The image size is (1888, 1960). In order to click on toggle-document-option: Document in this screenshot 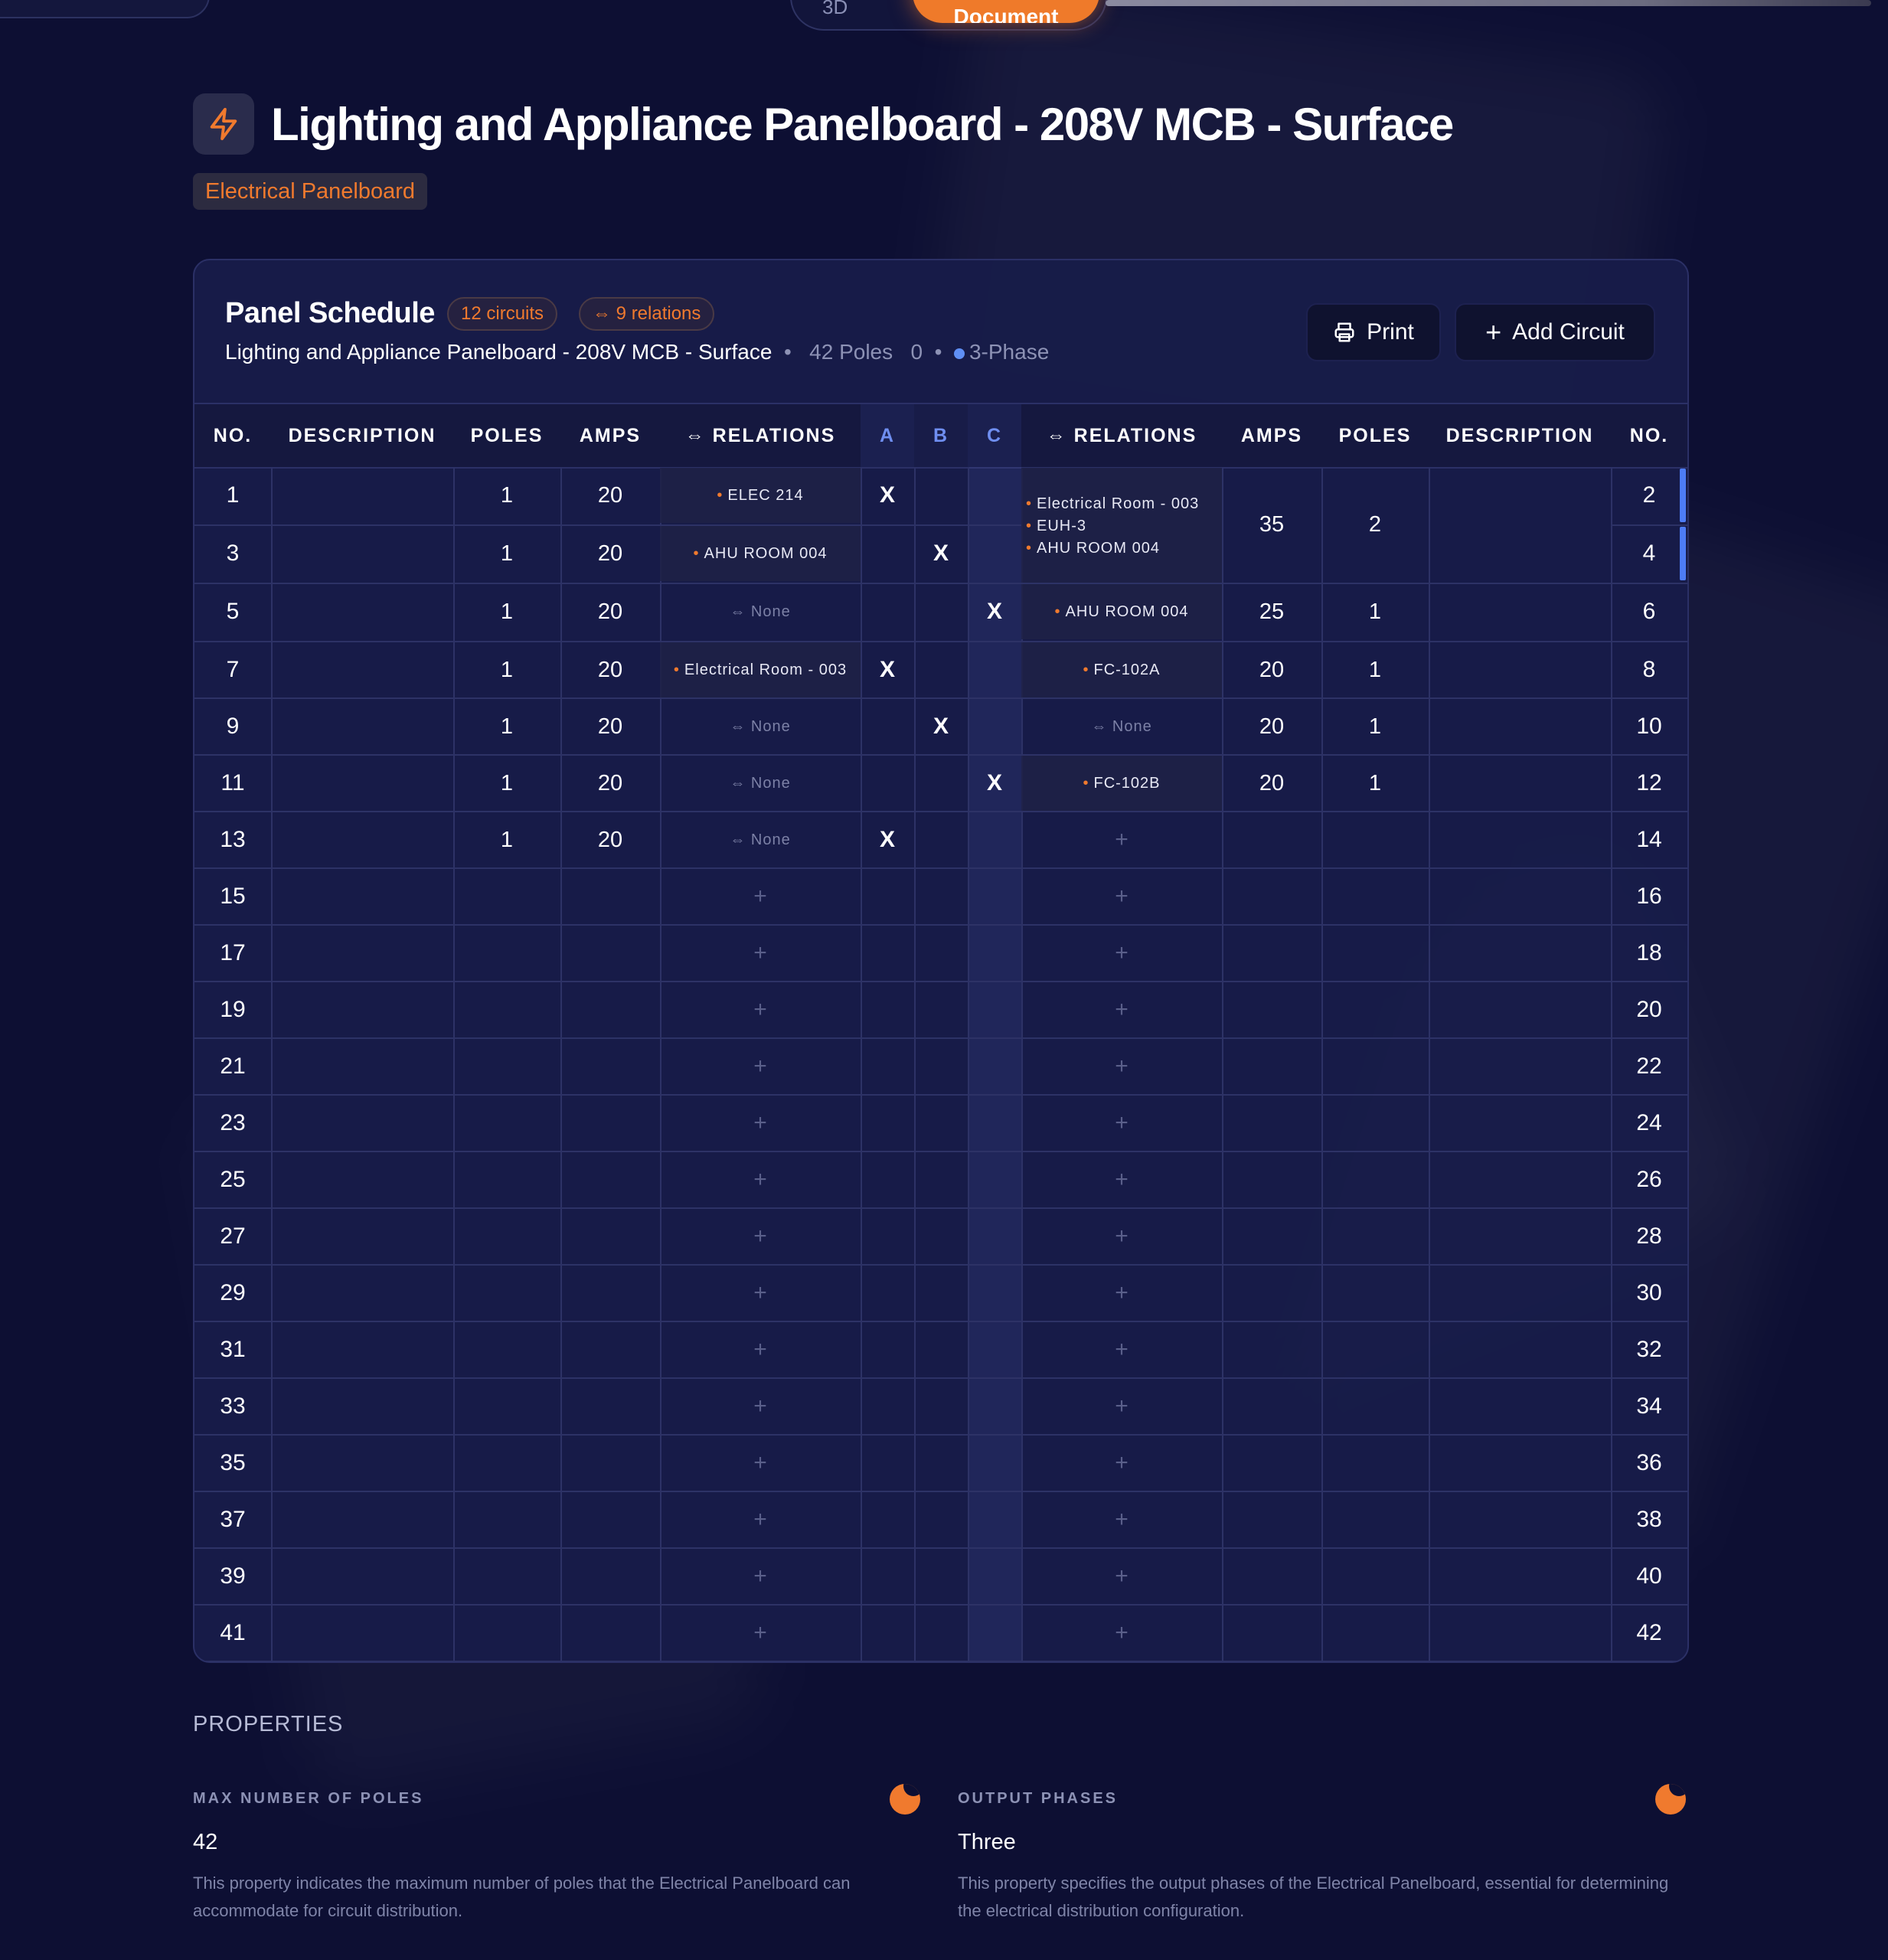, I will do `click(1006, 11)`.